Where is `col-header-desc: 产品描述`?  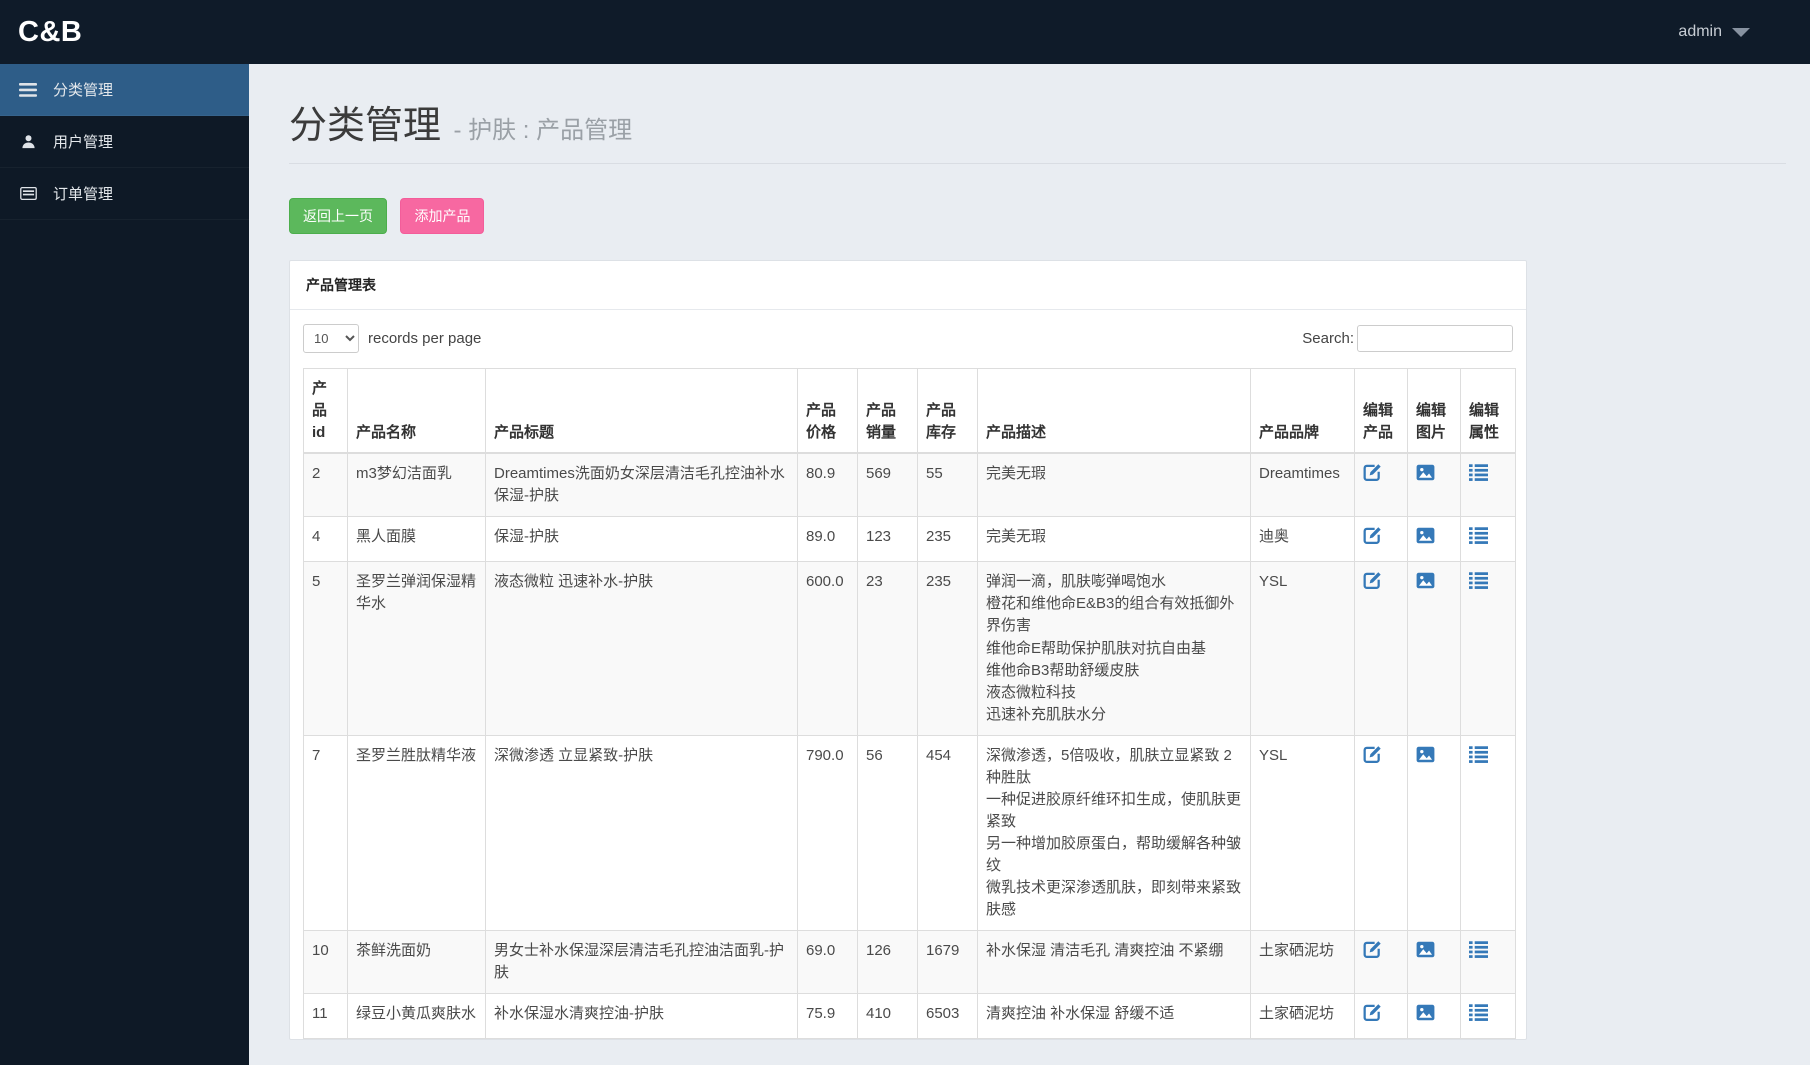 col-header-desc: 产品描述 is located at coordinates (1114, 411).